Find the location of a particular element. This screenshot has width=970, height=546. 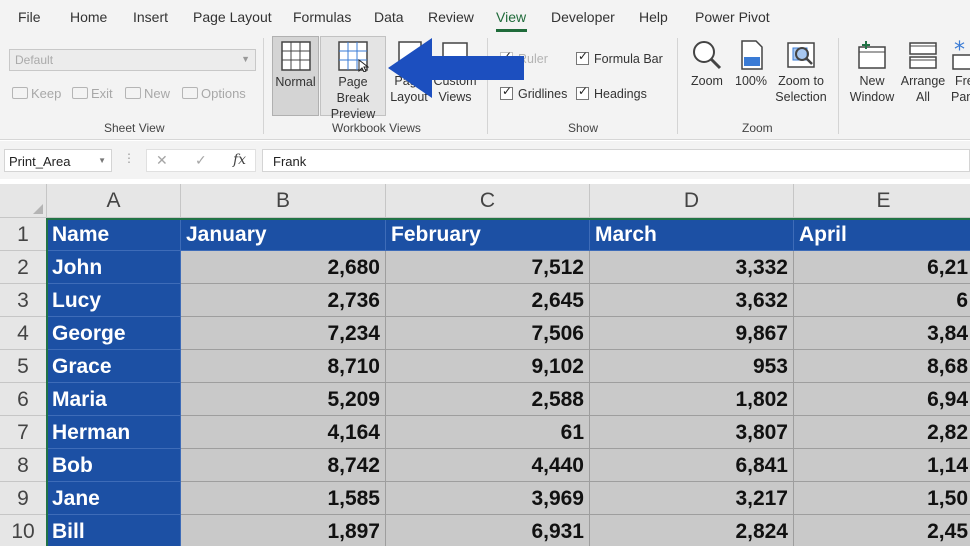

cell-b3: 2,736 is located at coordinates (283, 300).